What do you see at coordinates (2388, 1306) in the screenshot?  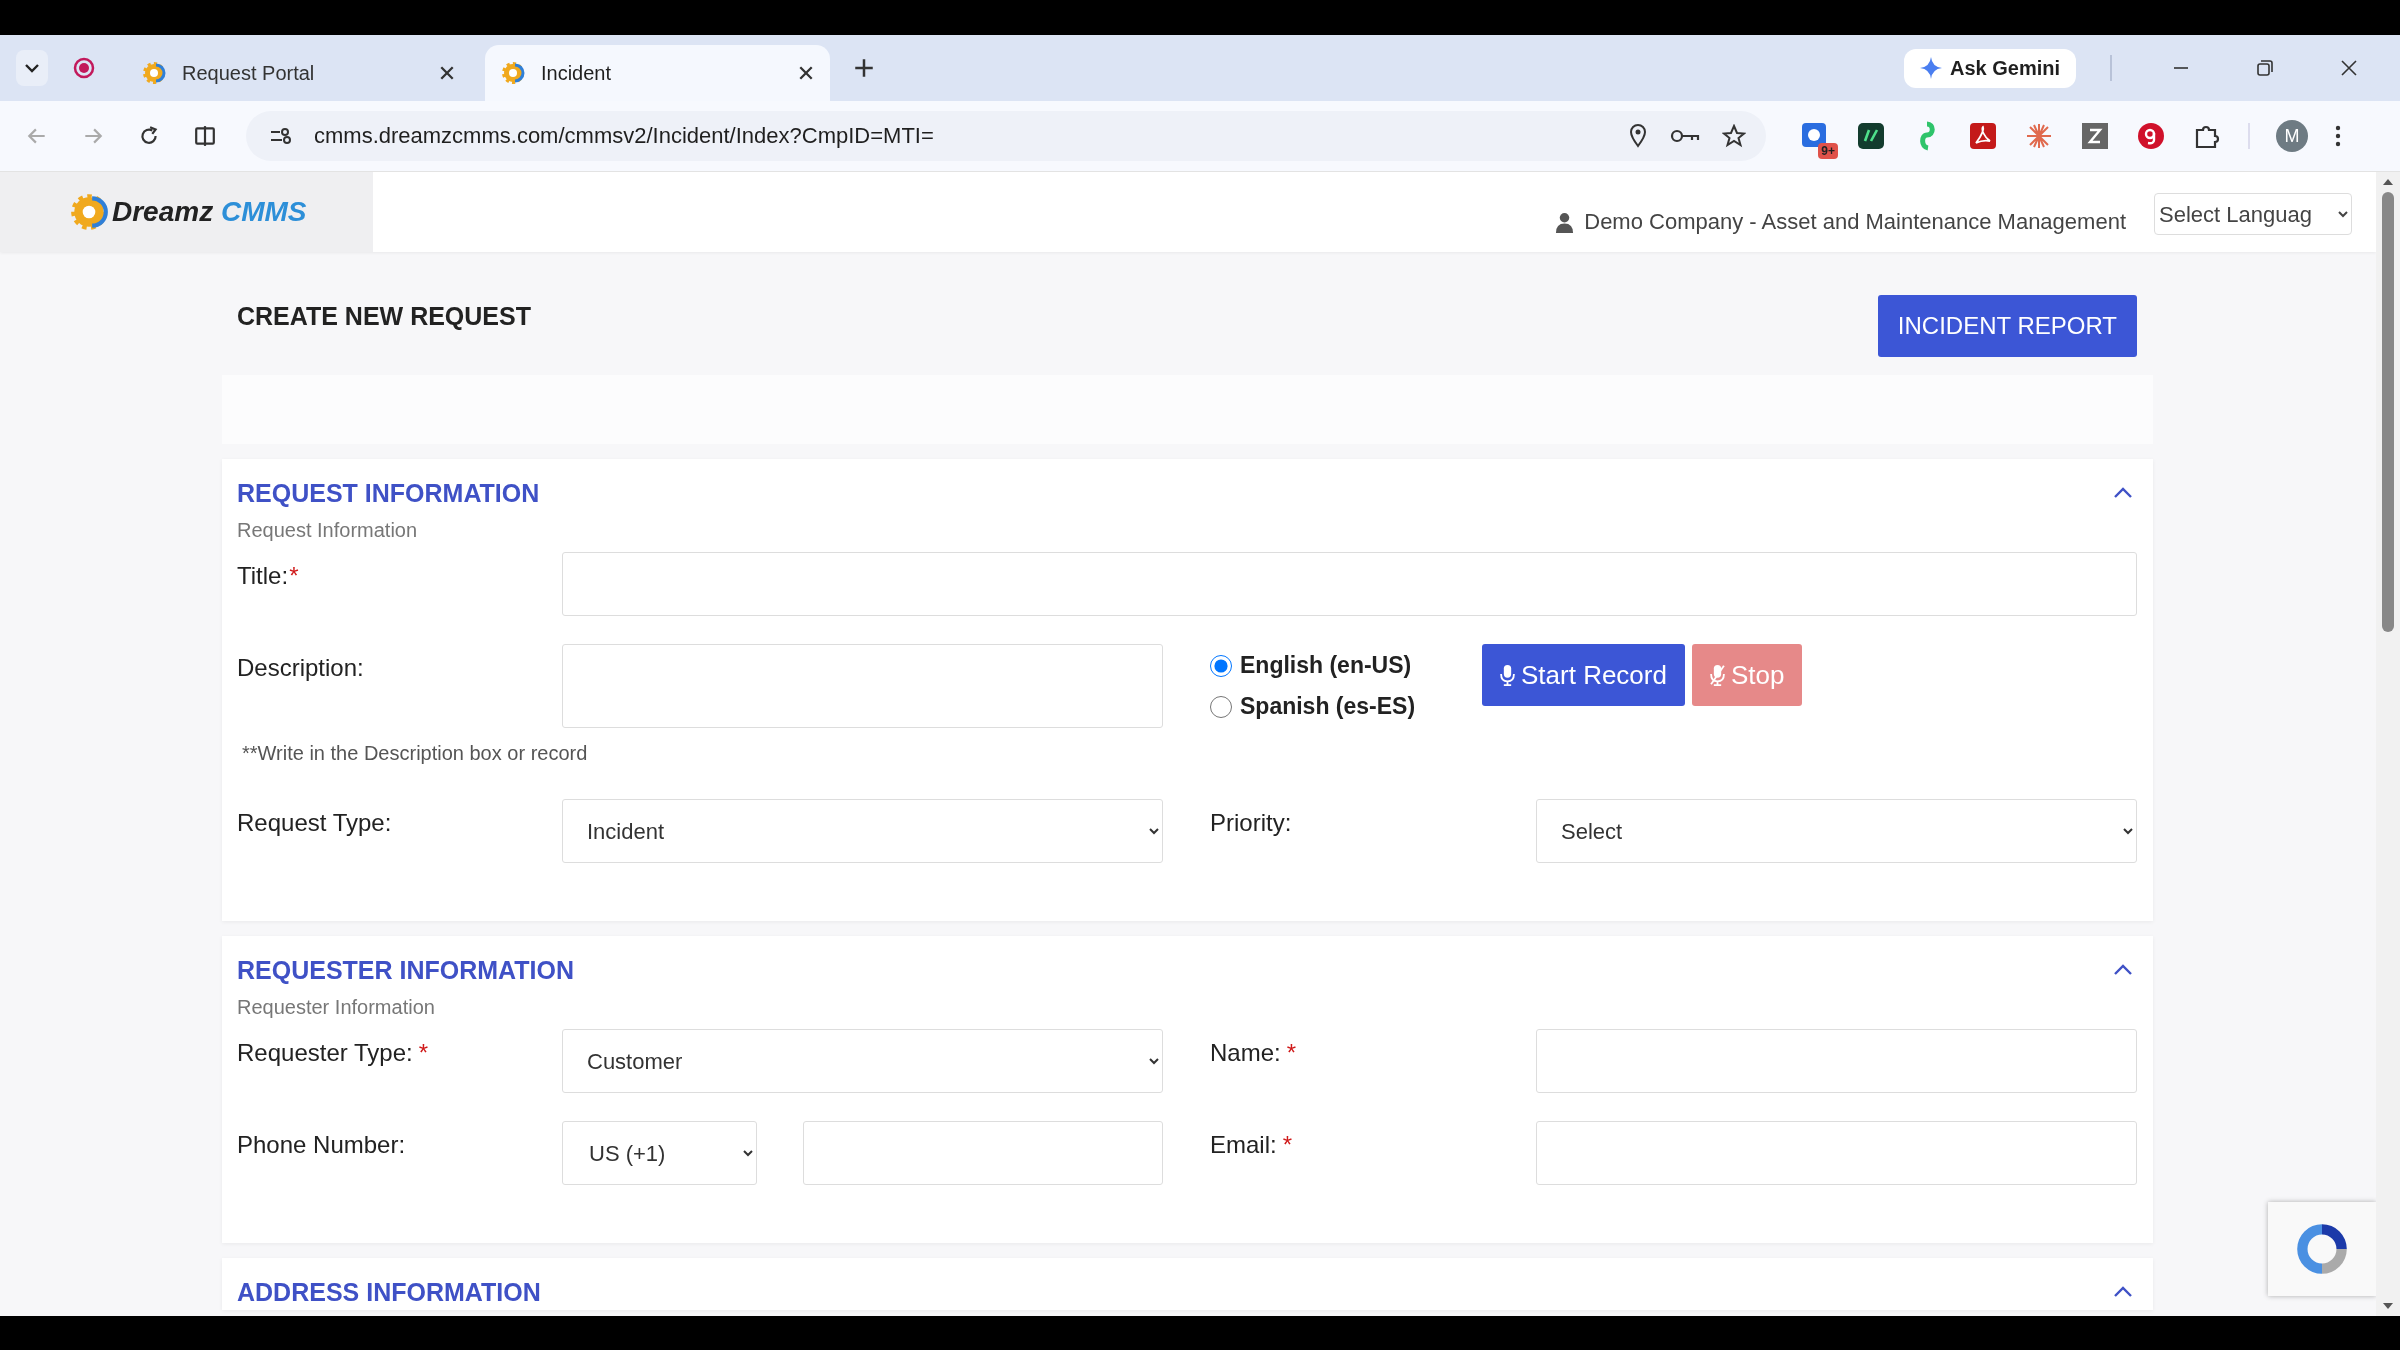 I see `scroll-down-icon` at bounding box center [2388, 1306].